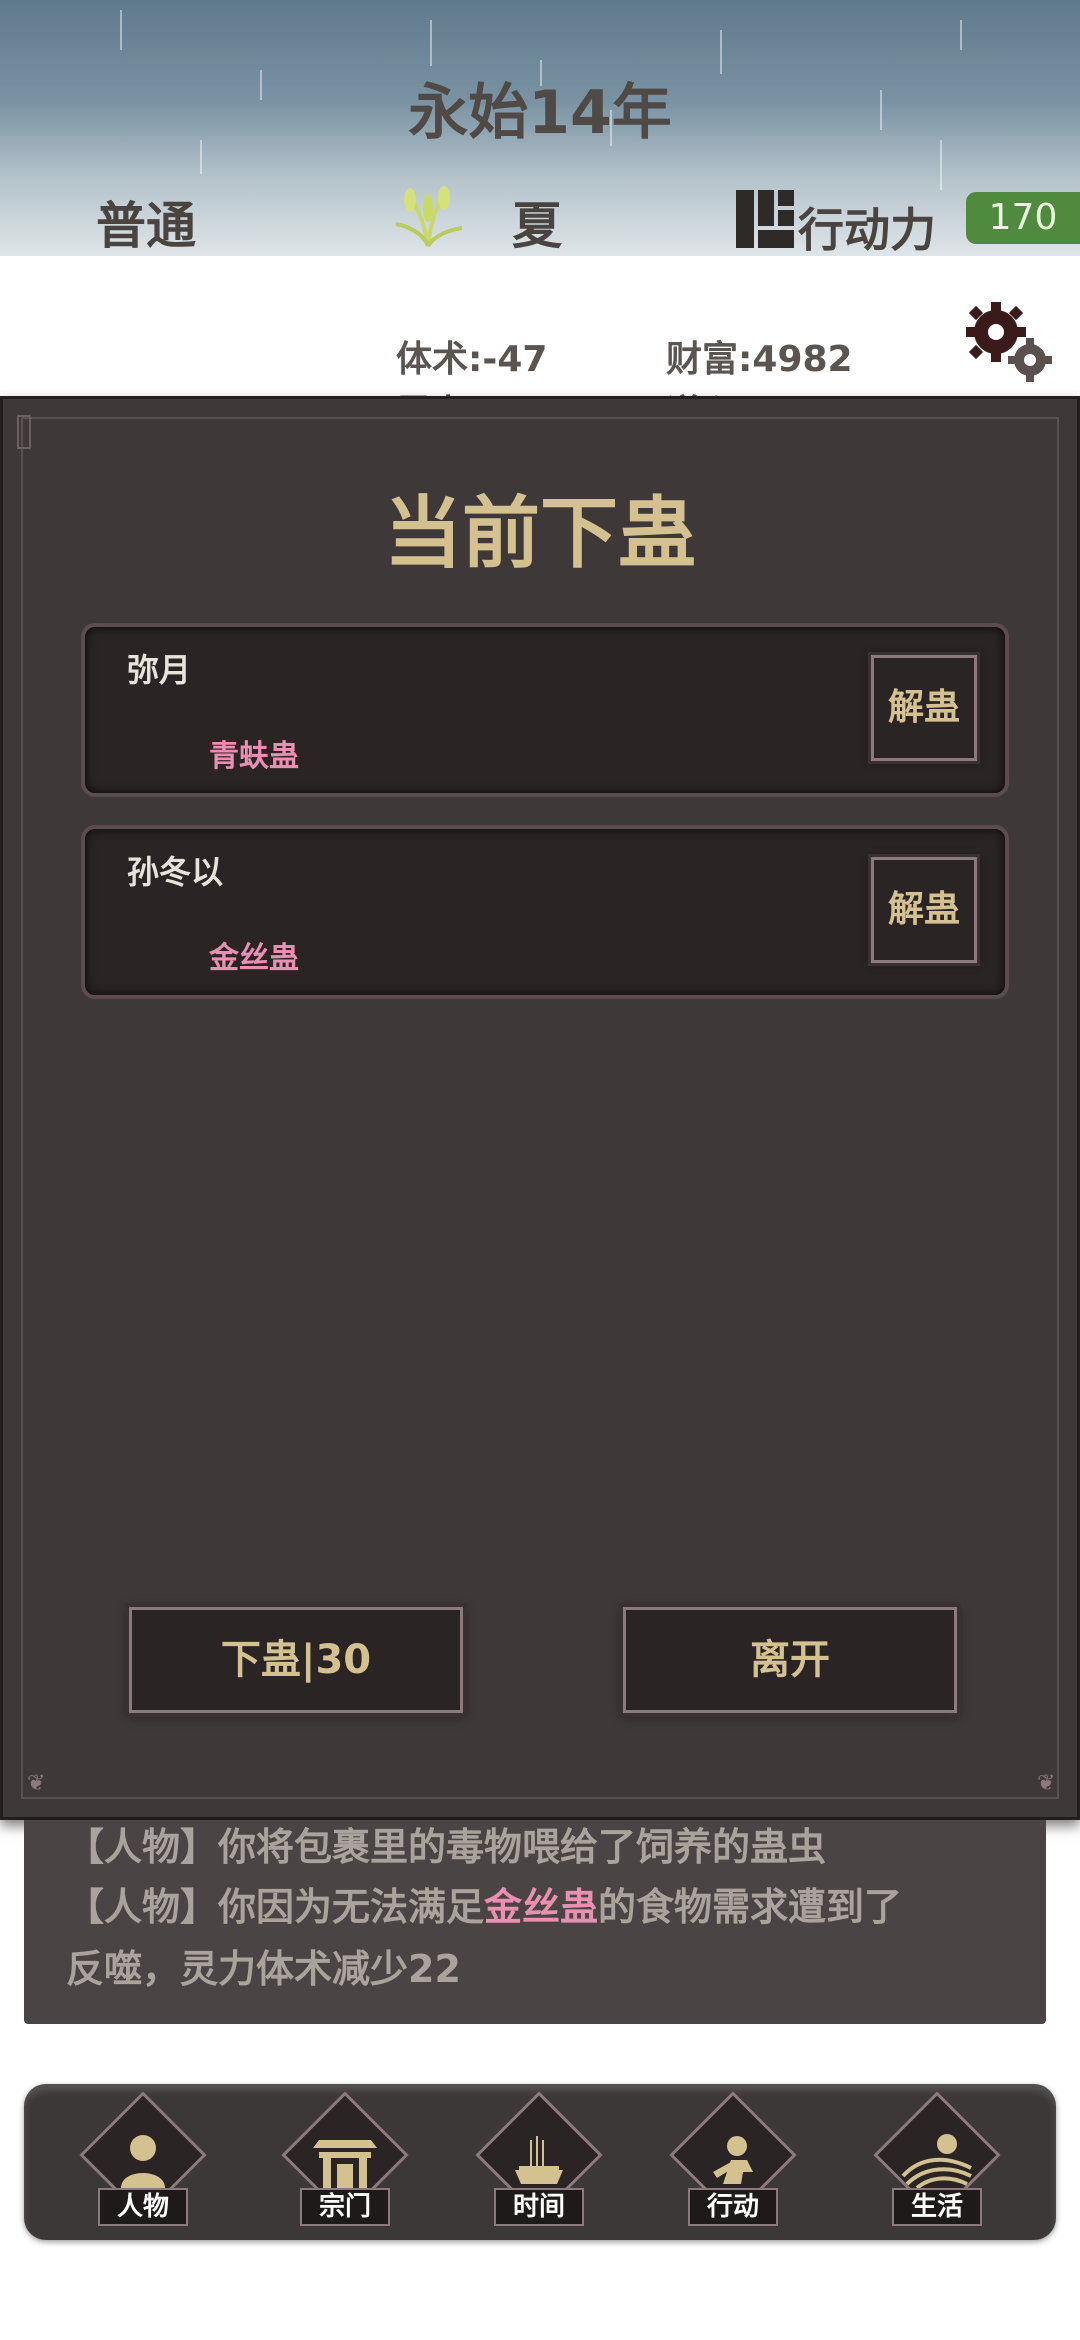  I want to click on nav-item-sect: 宗门, so click(345, 2159).